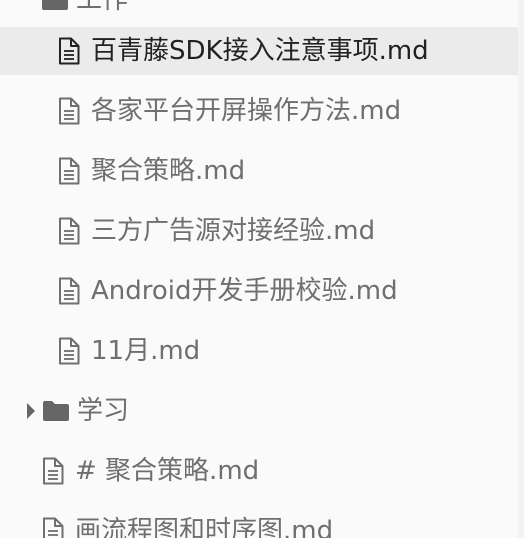 The image size is (524, 538). Describe the element at coordinates (246, 111) in the screenshot. I see `file-label: 各家平台开屏操作方法.md` at that location.